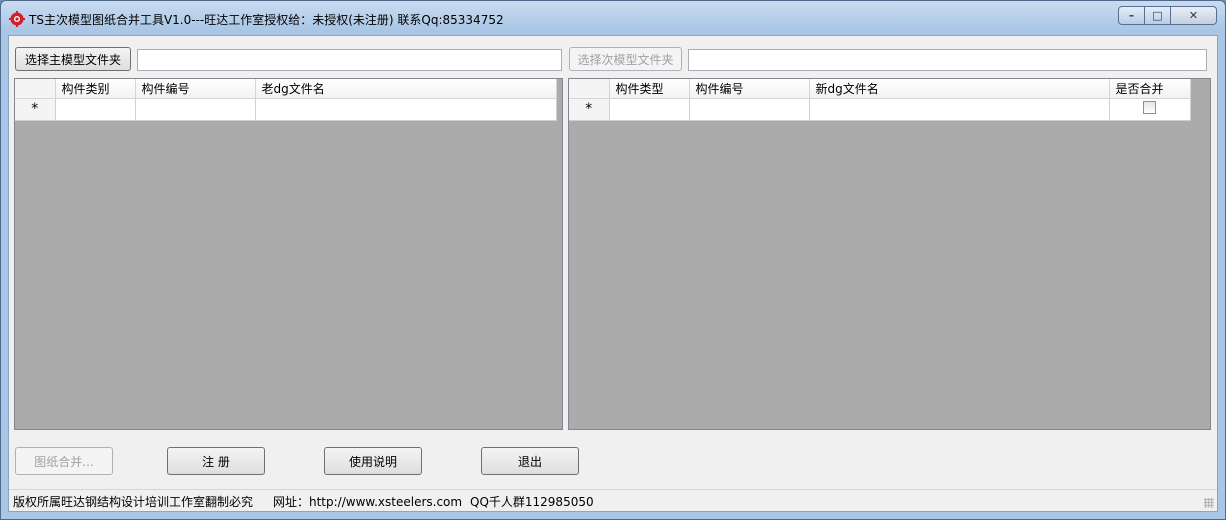 Image resolution: width=1226 pixels, height=520 pixels. Describe the element at coordinates (73, 59) in the screenshot. I see `select-main-folder-button: 选择主模型文件夹` at that location.